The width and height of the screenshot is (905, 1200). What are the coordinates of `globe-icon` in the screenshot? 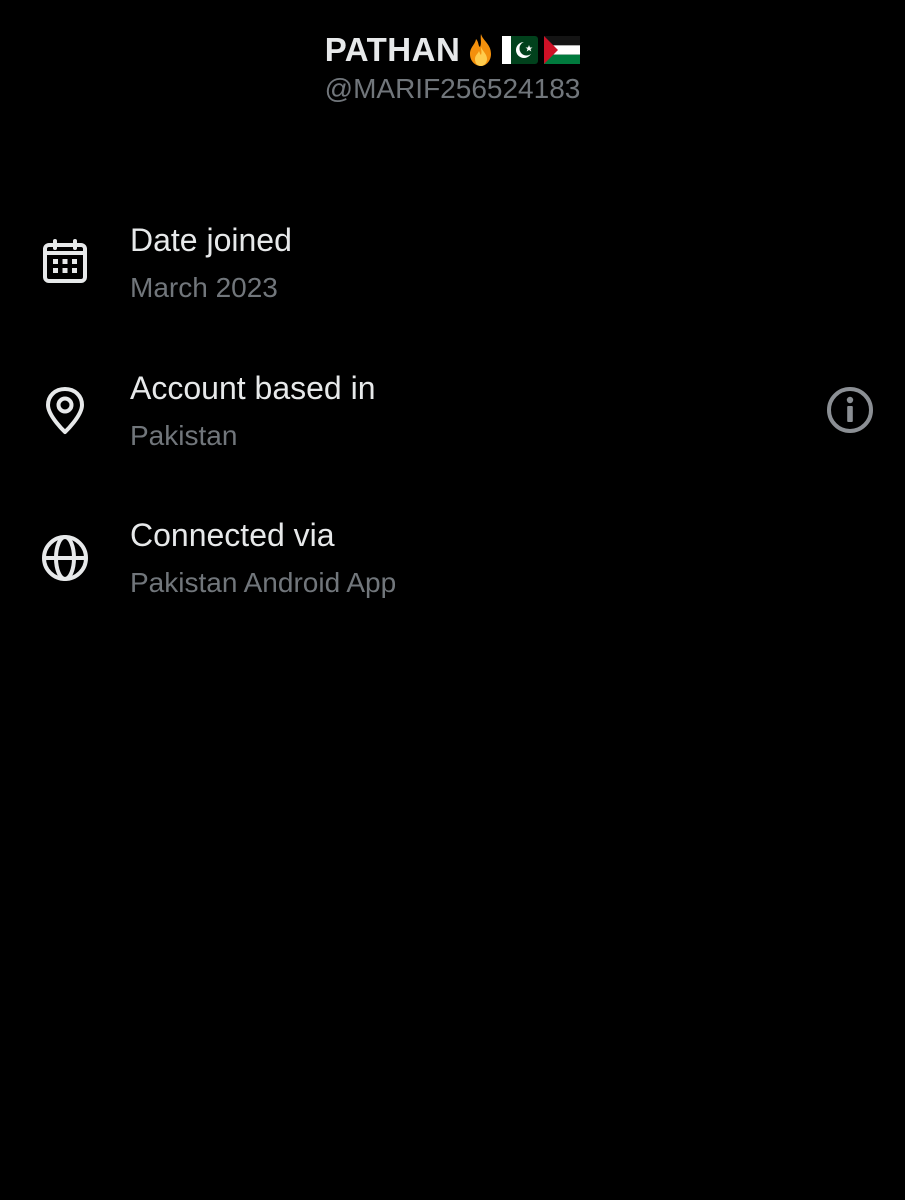 It's located at (65, 558).